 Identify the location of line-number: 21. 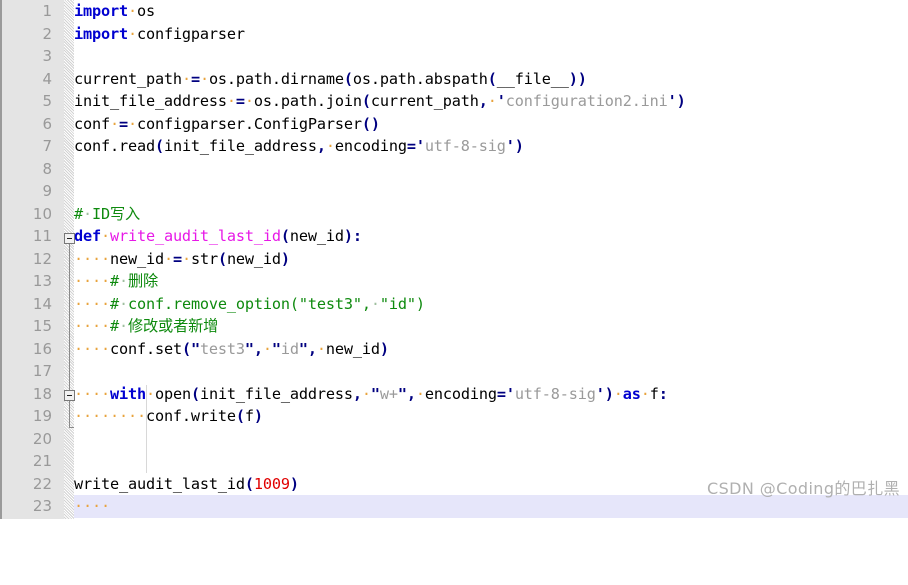
(42, 461).